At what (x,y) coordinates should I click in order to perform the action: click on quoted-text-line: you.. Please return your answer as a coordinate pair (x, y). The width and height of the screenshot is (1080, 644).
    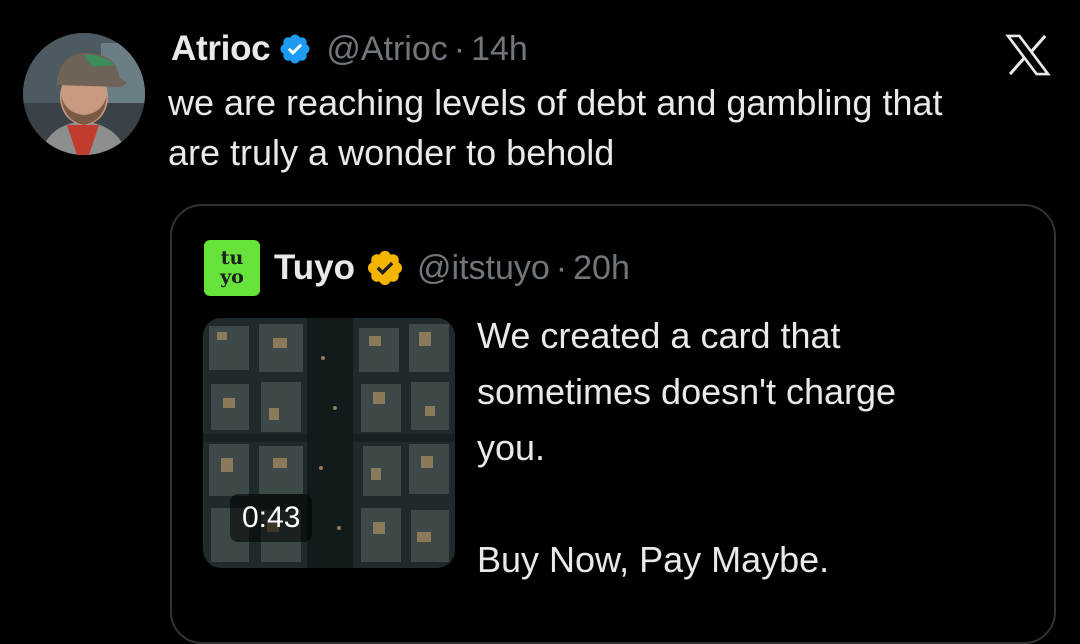
    Looking at the image, I should click on (511, 447).